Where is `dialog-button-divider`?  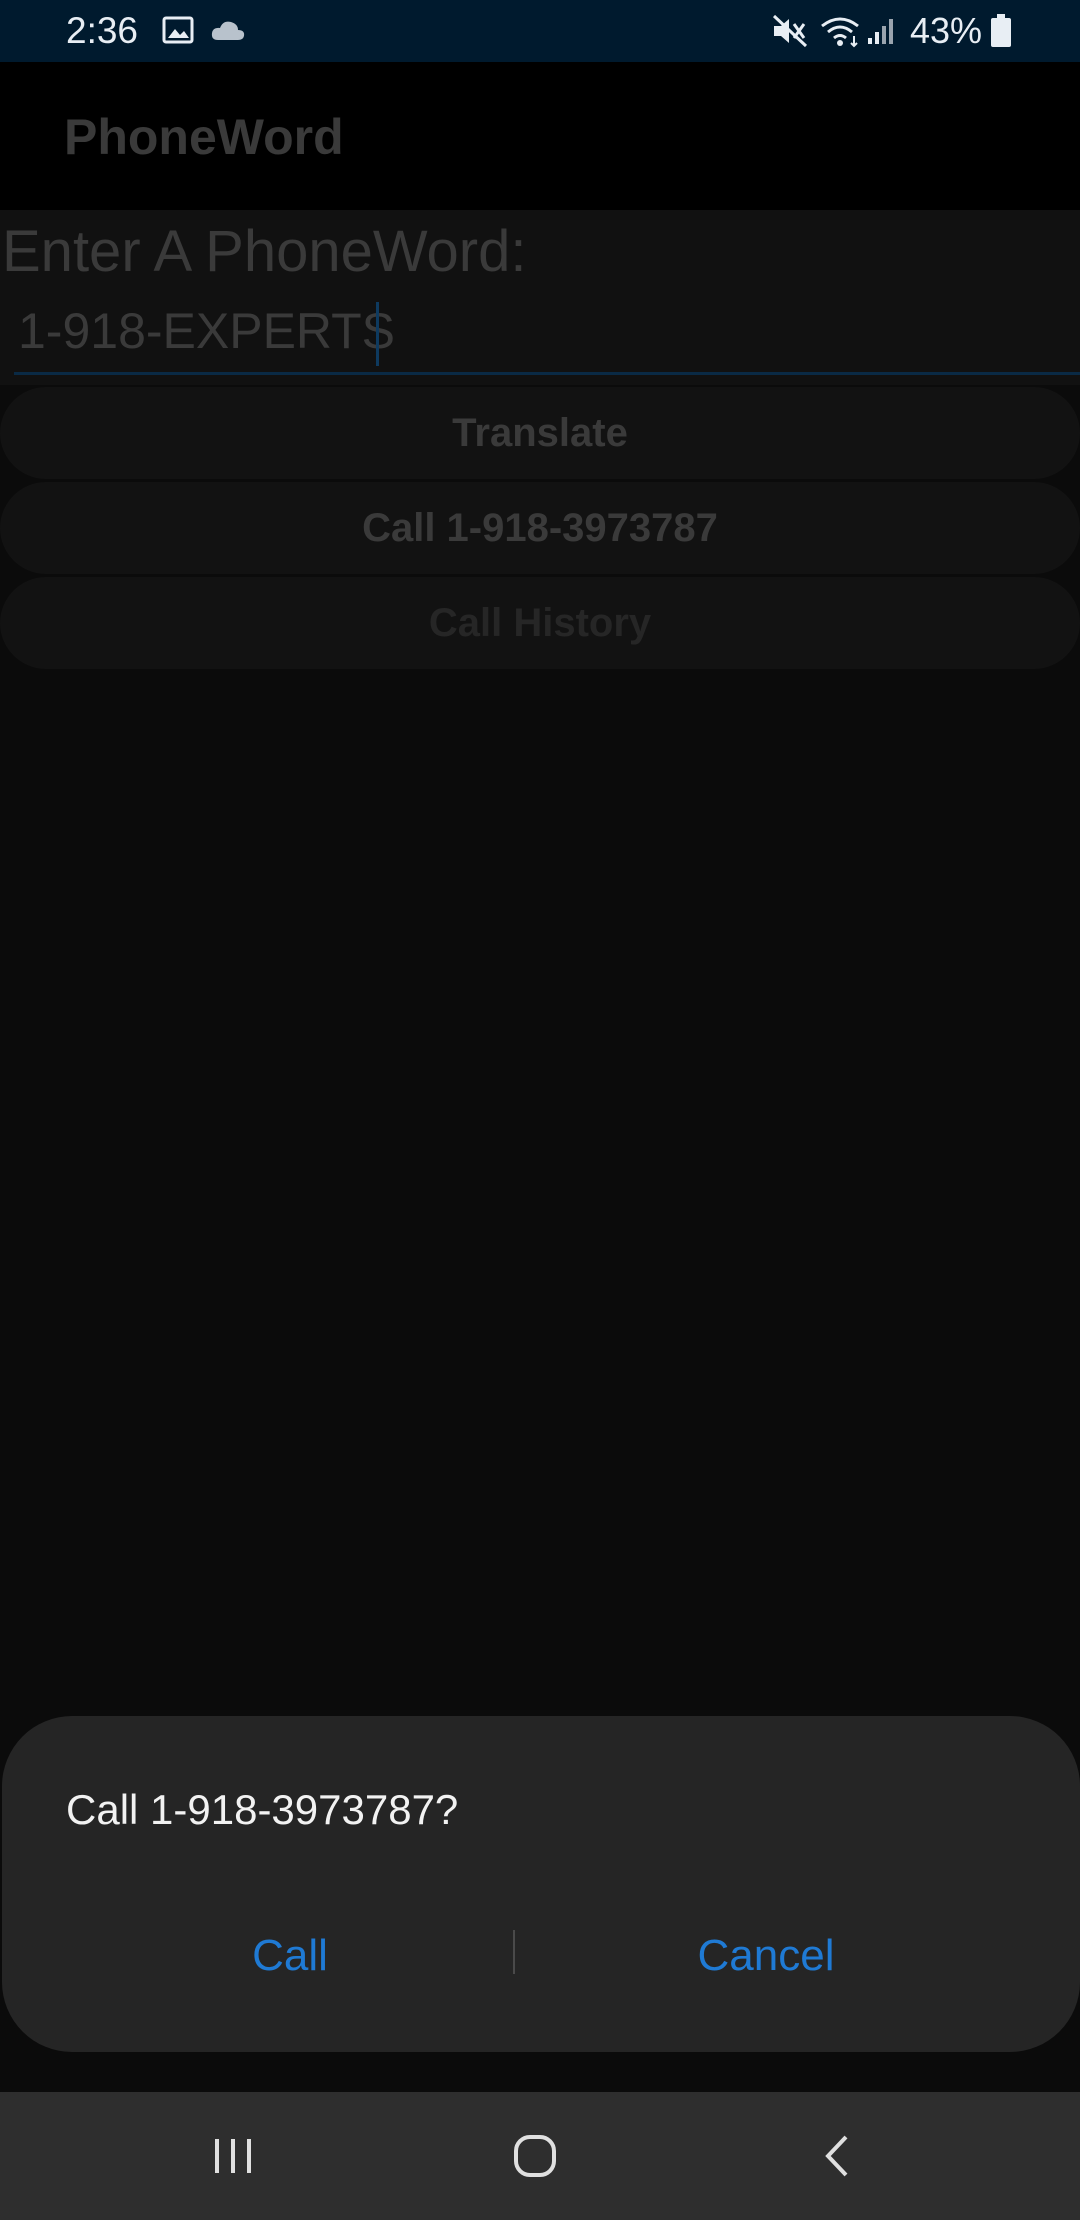 dialog-button-divider is located at coordinates (514, 1952).